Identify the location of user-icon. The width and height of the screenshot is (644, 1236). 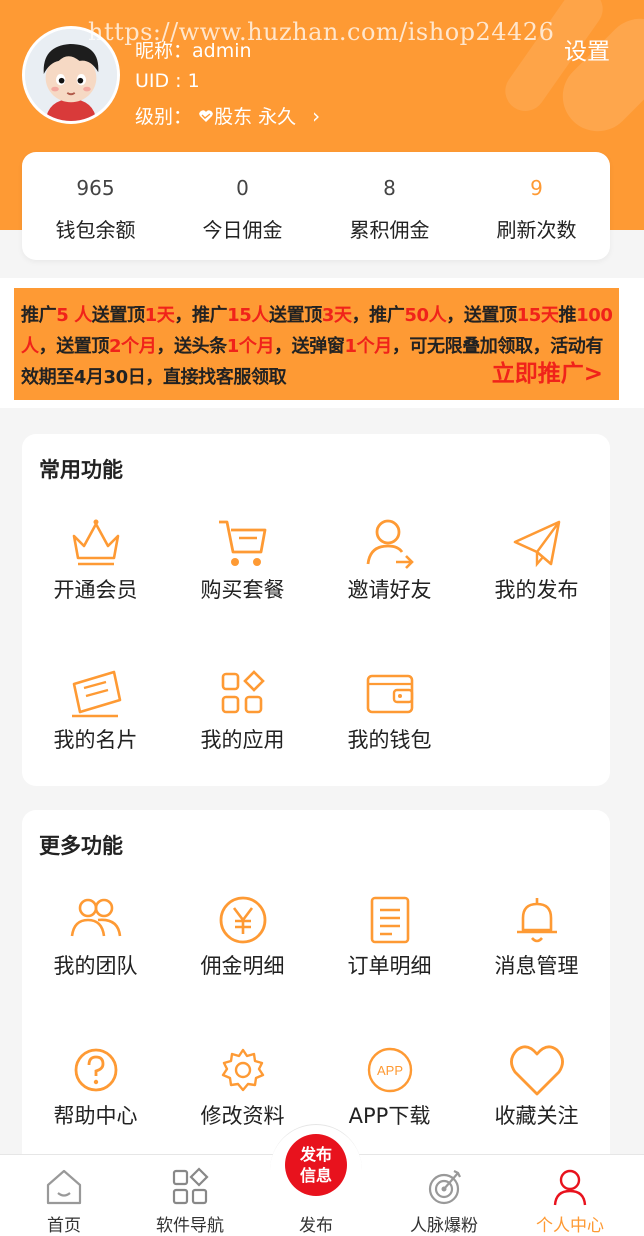
(570, 1187).